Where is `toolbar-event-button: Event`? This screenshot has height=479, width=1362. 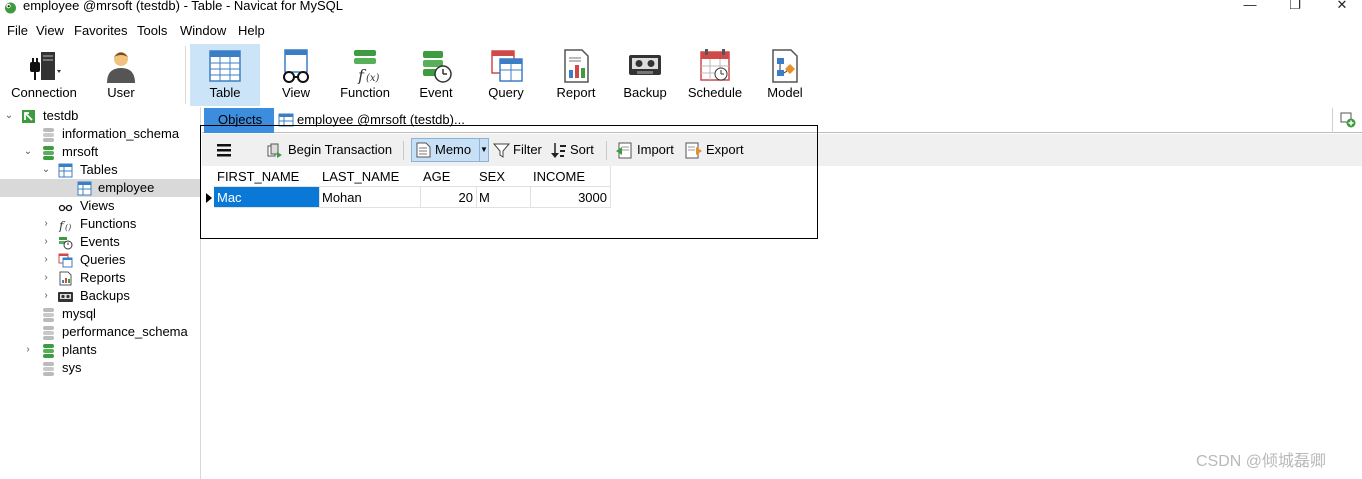
toolbar-event-button: Event is located at coordinates (436, 75).